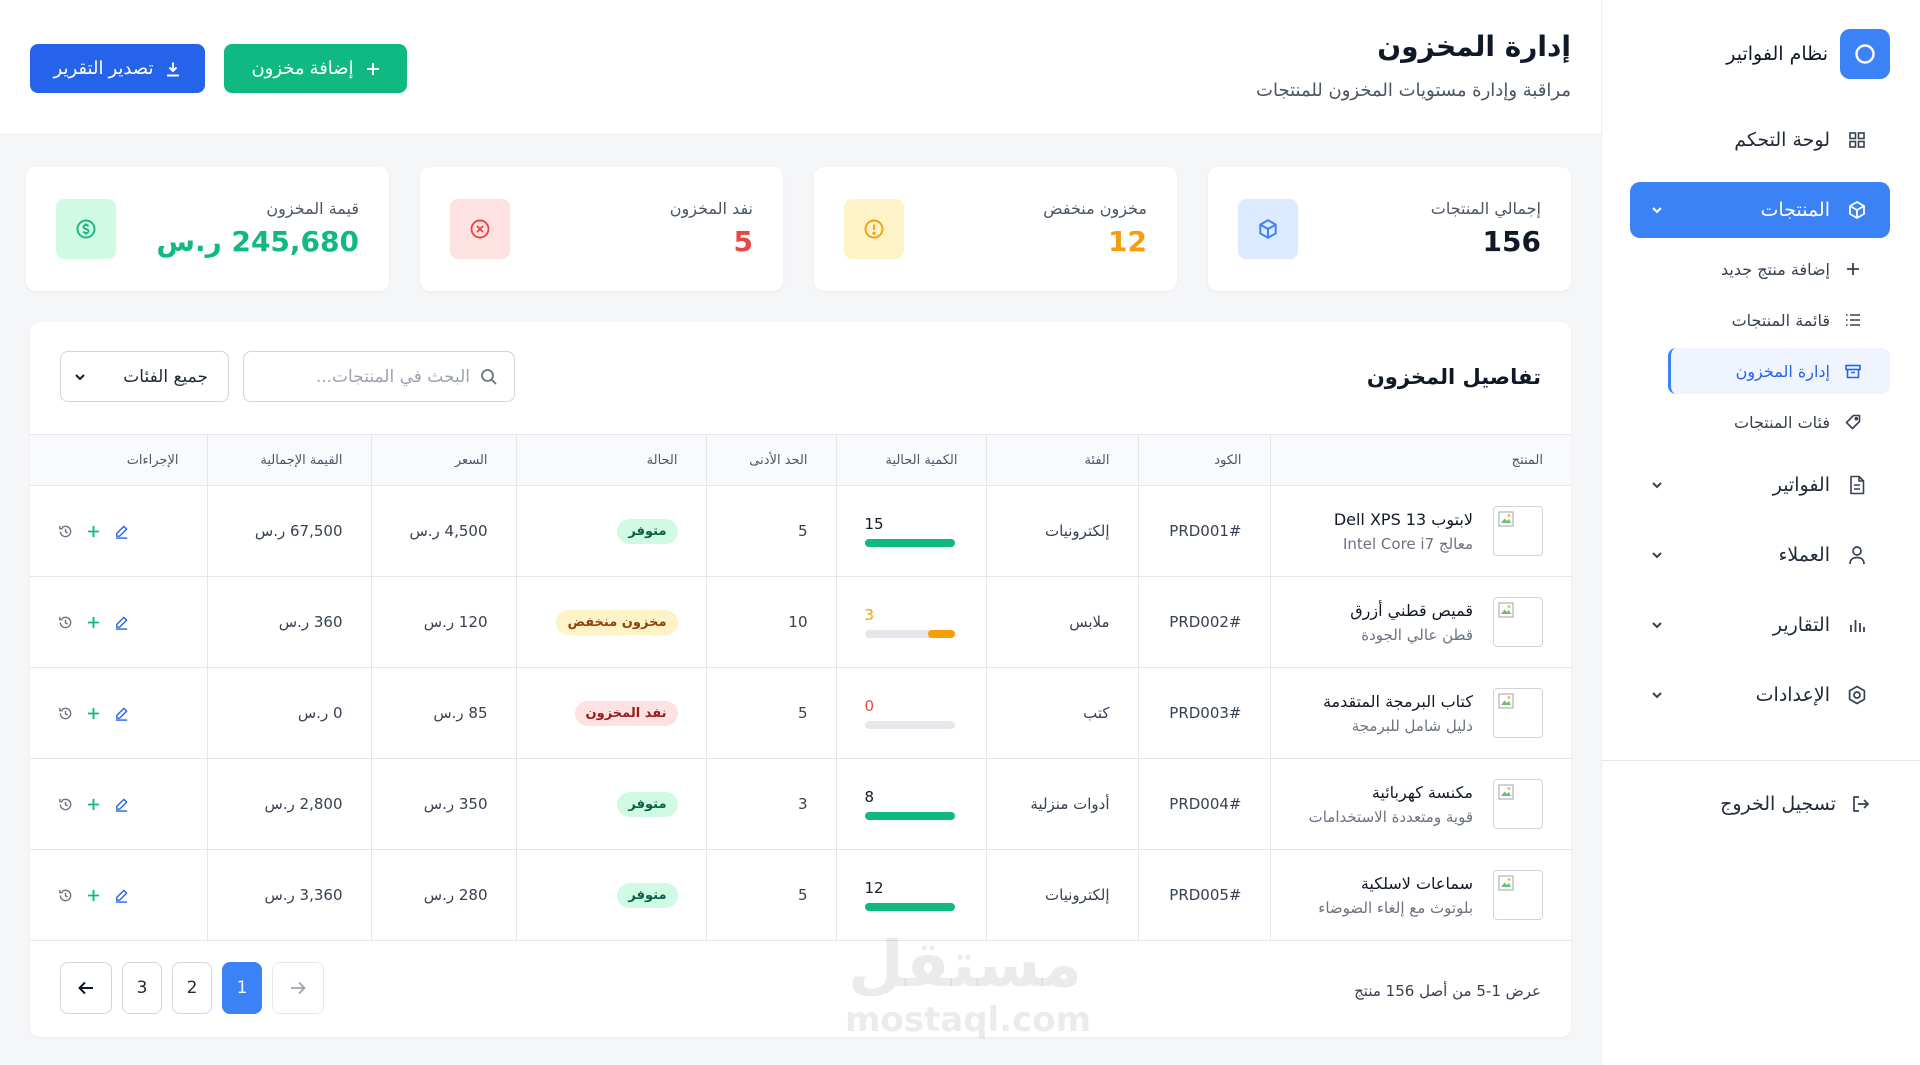  Describe the element at coordinates (1795, 210) in the screenshot. I see `sidebar-item-label: المنتجات` at that location.